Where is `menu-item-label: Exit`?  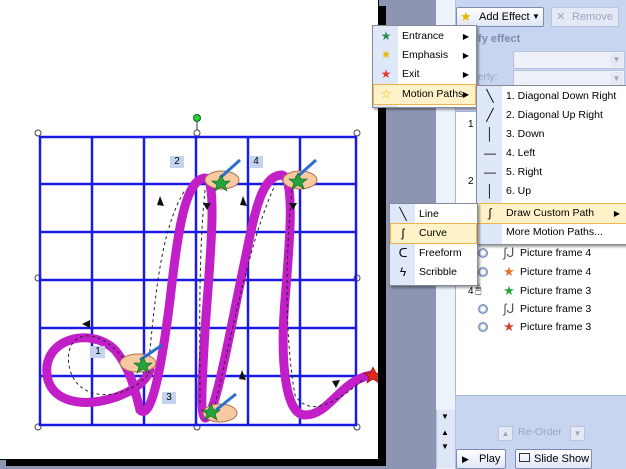
menu-item-label: Exit is located at coordinates (411, 74).